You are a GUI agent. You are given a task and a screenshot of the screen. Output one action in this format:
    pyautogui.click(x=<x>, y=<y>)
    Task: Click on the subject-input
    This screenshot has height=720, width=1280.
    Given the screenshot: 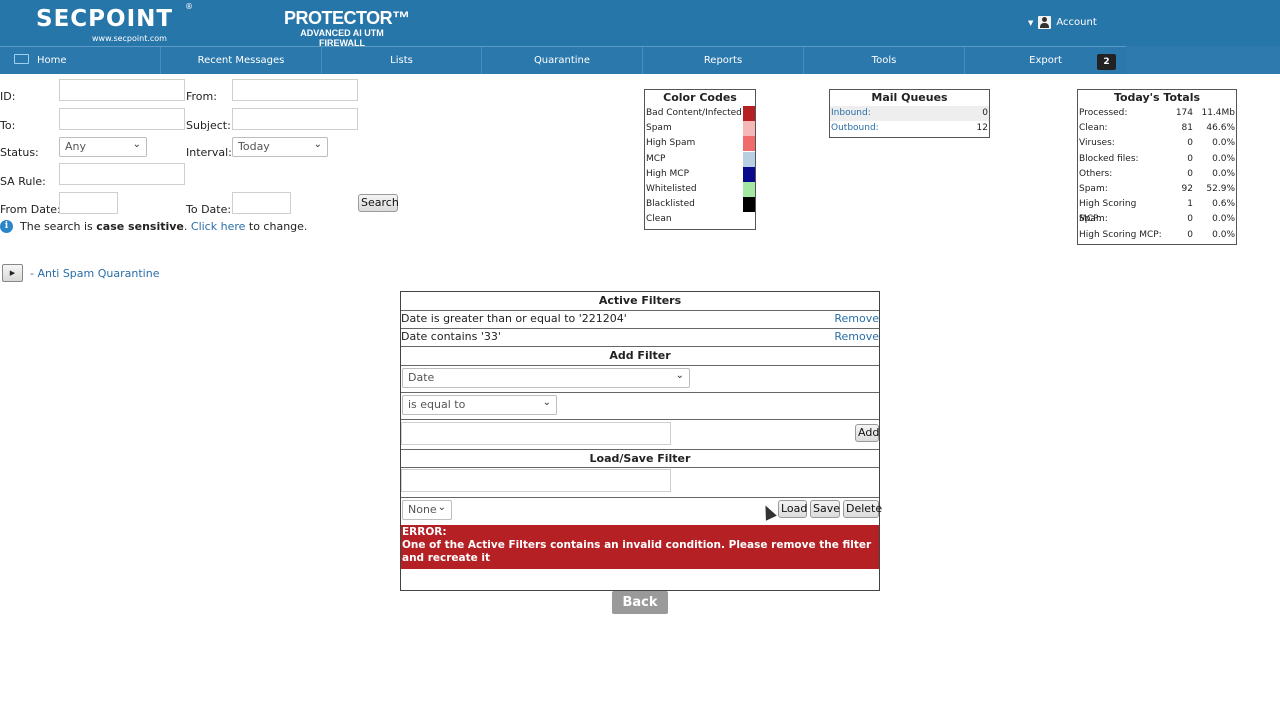 What is the action you would take?
    pyautogui.click(x=295, y=119)
    